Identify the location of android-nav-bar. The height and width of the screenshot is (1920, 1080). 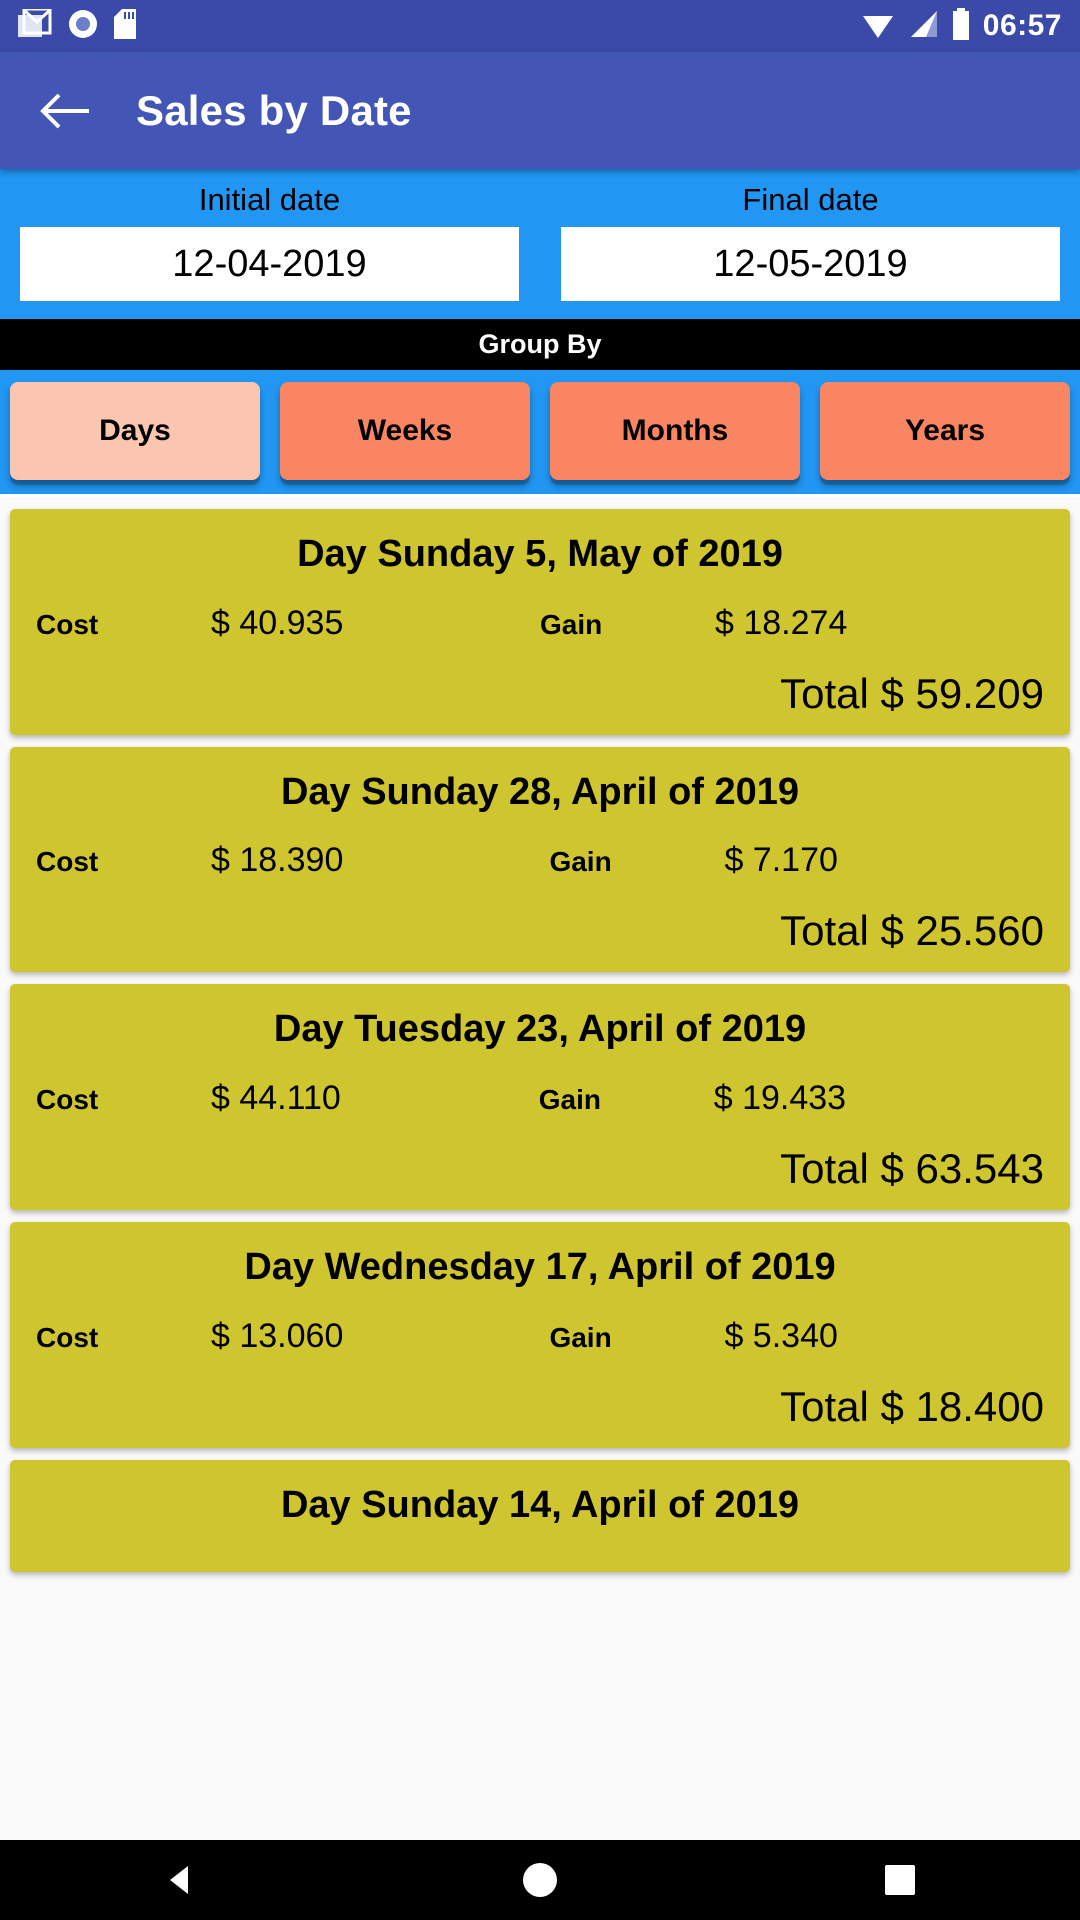
(540, 1880).